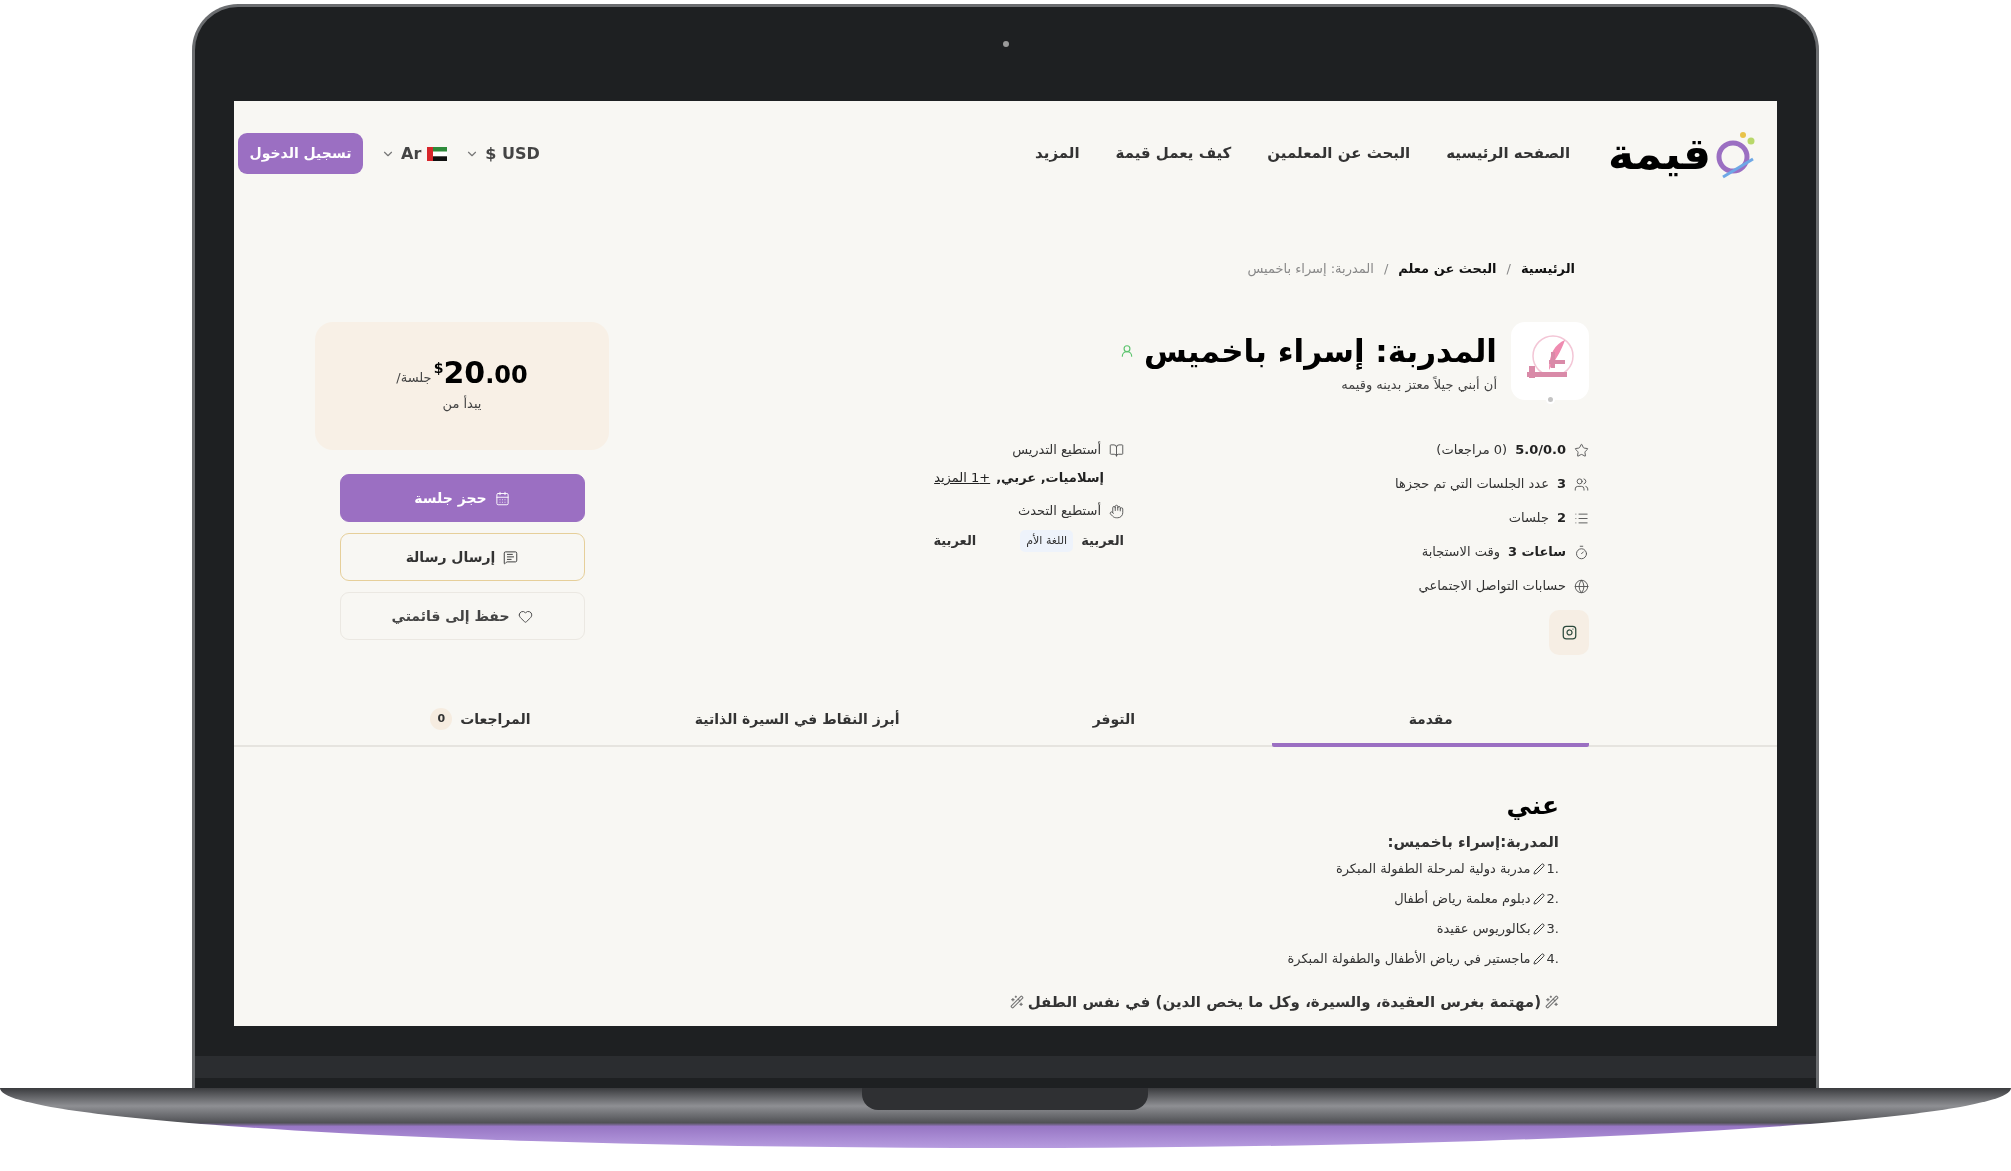 The width and height of the screenshot is (2011, 1171). What do you see at coordinates (1581, 484) in the screenshot?
I see `people-icon` at bounding box center [1581, 484].